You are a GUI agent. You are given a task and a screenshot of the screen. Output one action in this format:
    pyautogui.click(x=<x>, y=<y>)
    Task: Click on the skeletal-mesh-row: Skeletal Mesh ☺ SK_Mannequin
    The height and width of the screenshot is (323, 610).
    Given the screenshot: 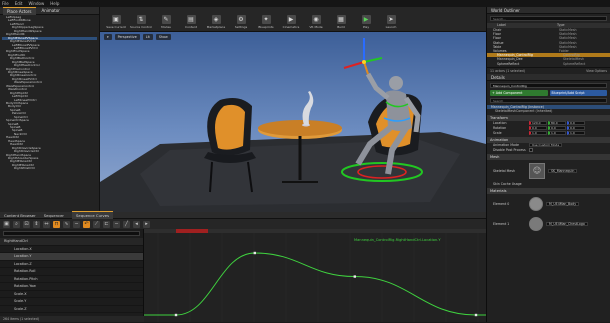 What is the action you would take?
    pyautogui.click(x=548, y=171)
    